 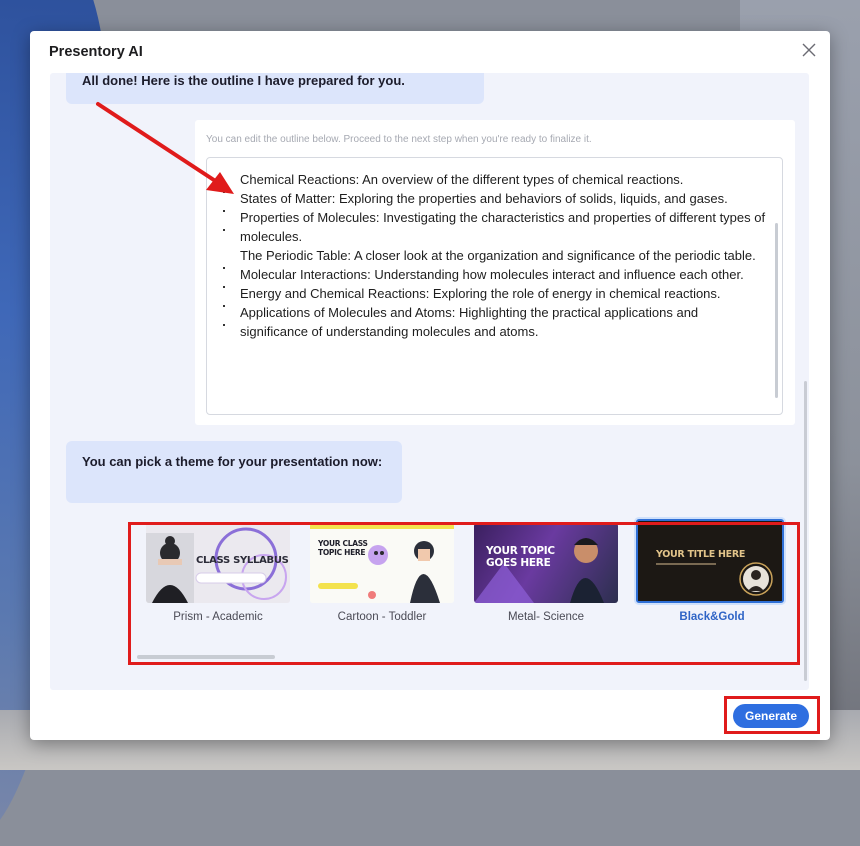 I want to click on theme-thumb-title: YOUR TITLE HERE, so click(x=701, y=554).